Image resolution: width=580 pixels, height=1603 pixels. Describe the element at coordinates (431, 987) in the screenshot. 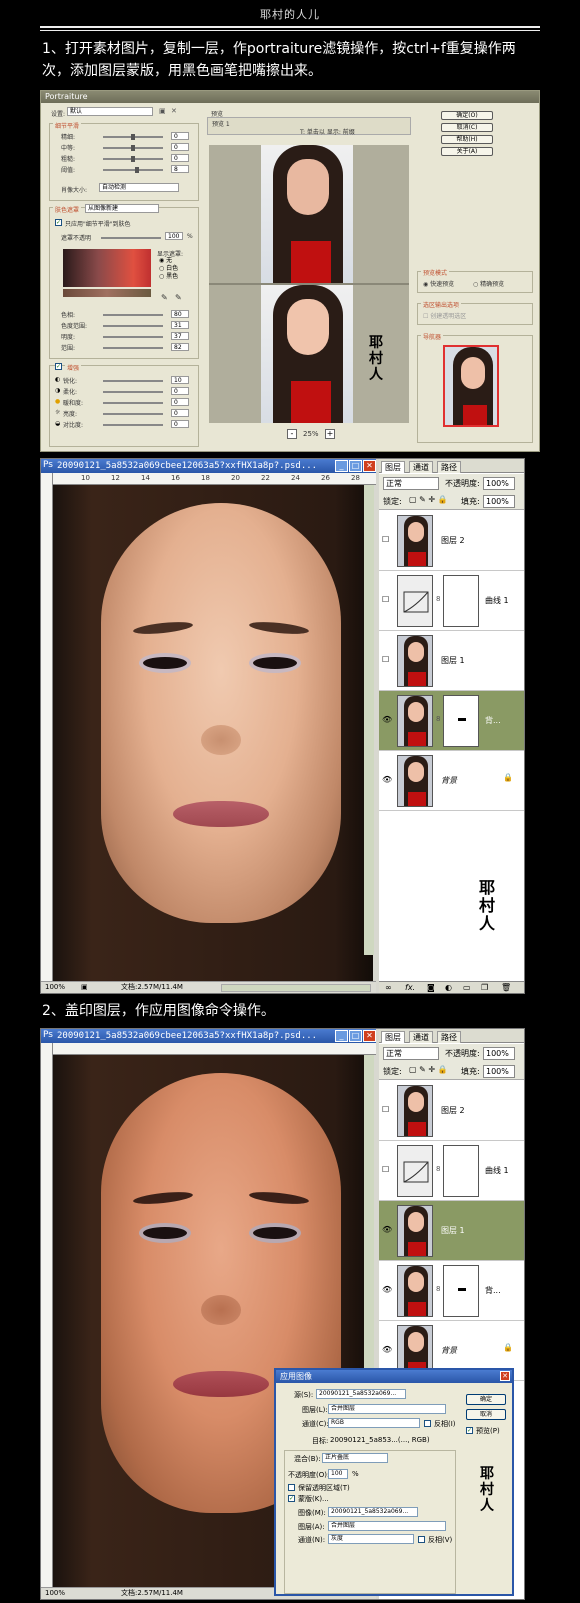

I see `add-mask-icon: ◙` at that location.